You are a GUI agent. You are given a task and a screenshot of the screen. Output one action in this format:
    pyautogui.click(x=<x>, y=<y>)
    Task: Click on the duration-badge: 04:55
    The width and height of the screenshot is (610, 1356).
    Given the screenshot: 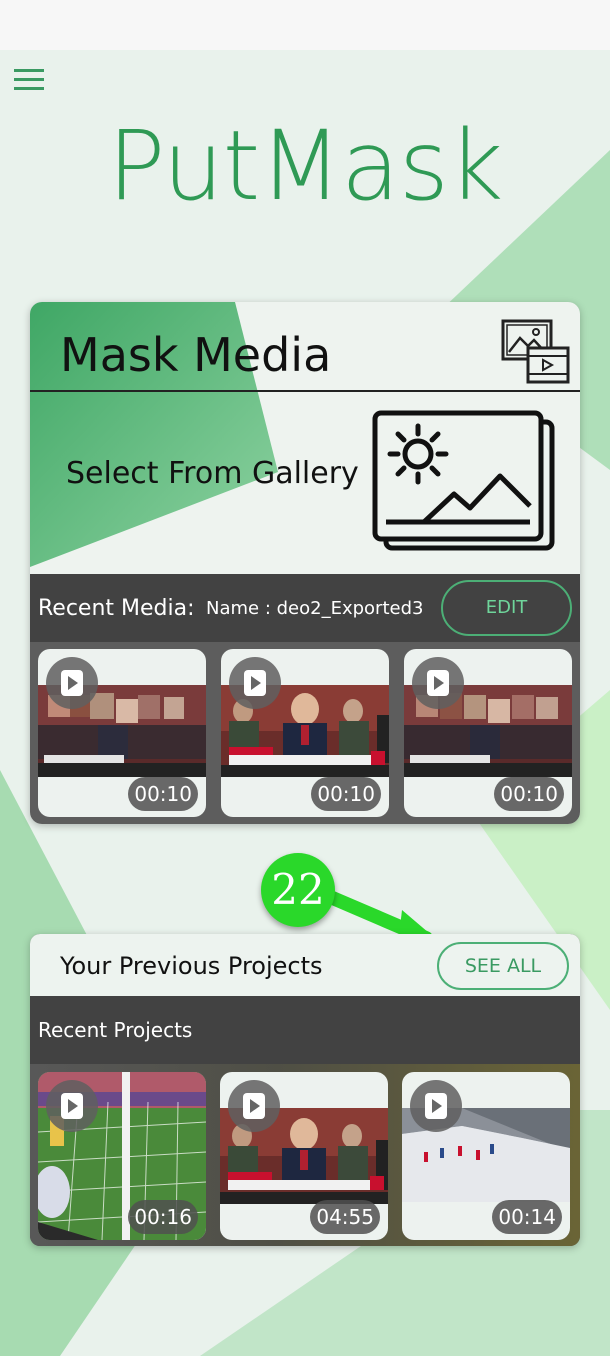 What is the action you would take?
    pyautogui.click(x=345, y=1217)
    